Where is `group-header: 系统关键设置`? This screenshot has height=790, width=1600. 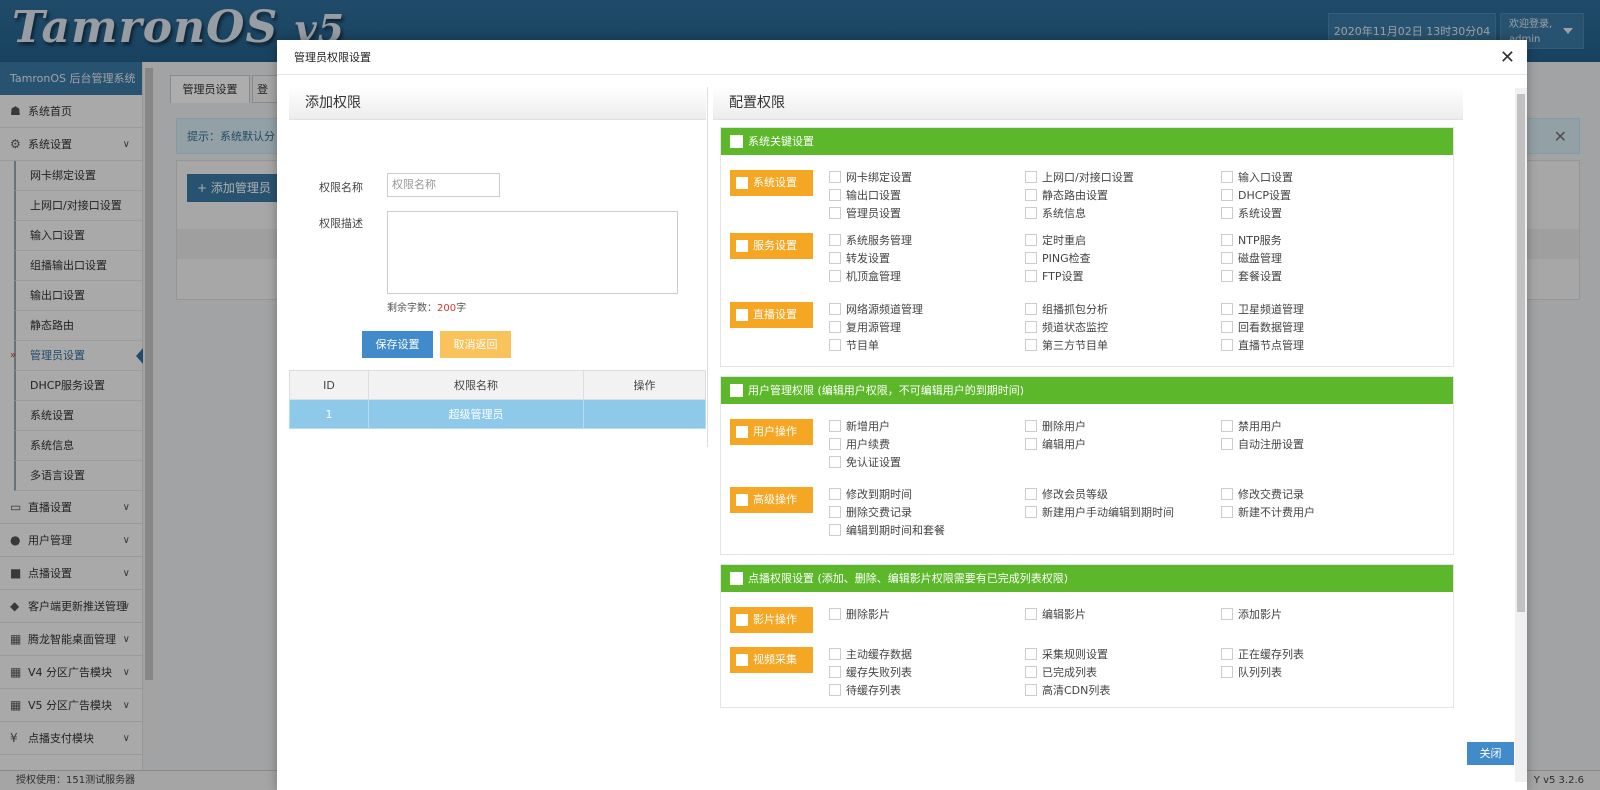 group-header: 系统关键设置 is located at coordinates (1087, 141).